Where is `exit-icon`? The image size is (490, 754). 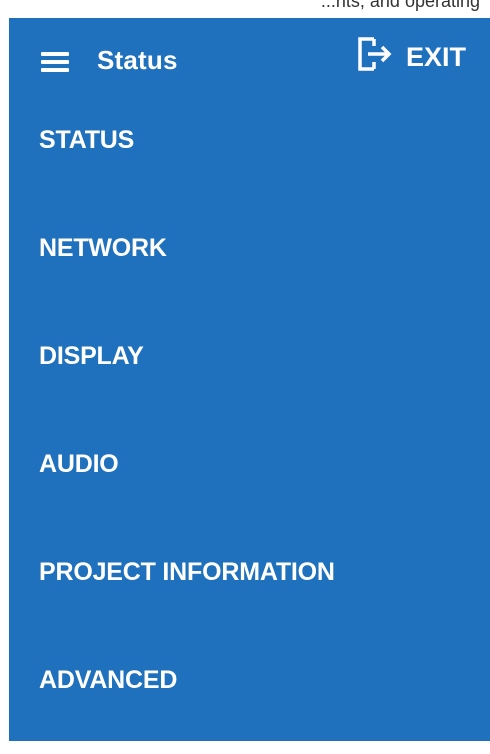
exit-icon is located at coordinates (375, 54).